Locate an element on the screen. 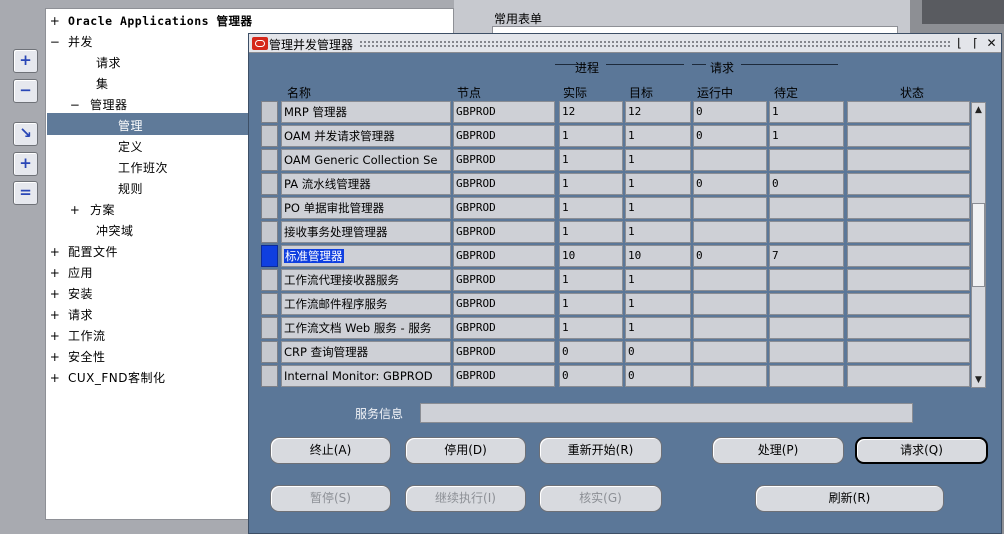  tree-item-applications: + 应用 is located at coordinates (70, 273).